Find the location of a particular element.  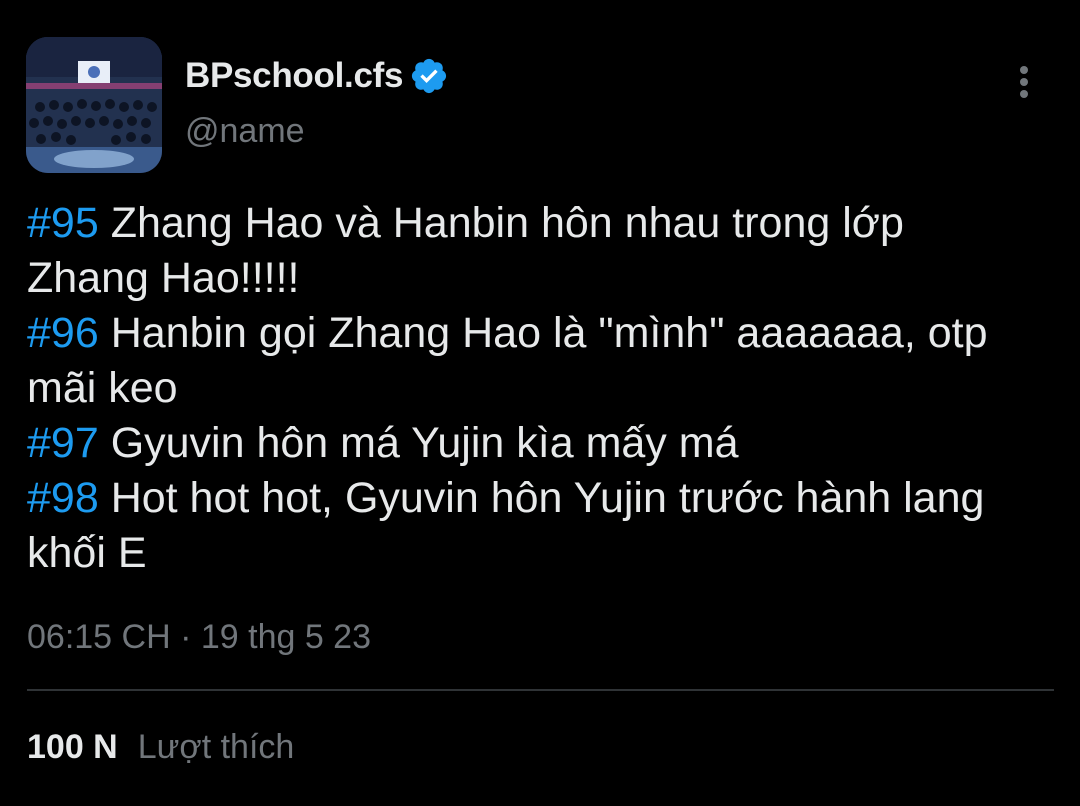

avatar-image is located at coordinates (94, 105).